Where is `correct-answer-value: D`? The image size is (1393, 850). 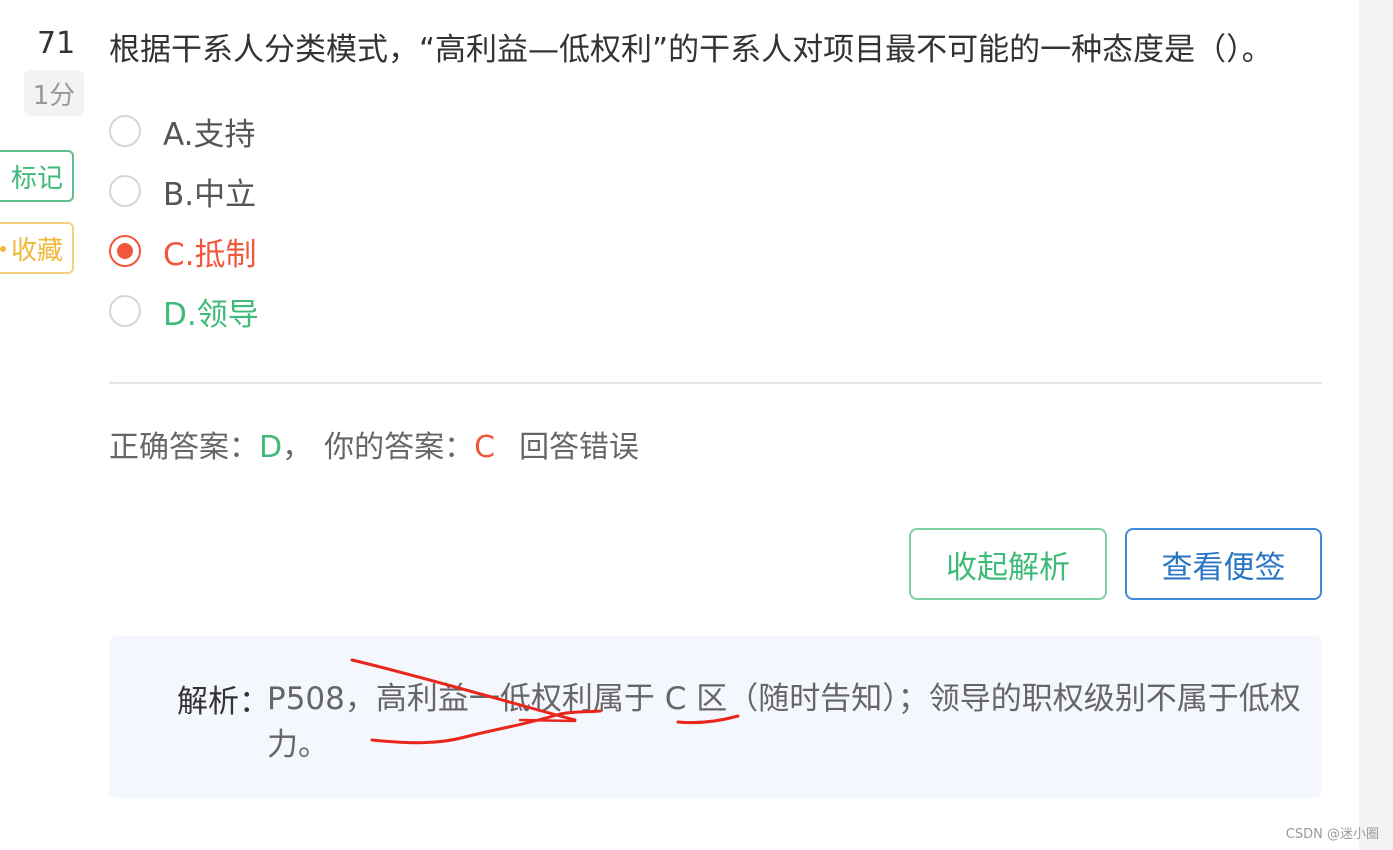 correct-answer-value: D is located at coordinates (271, 447).